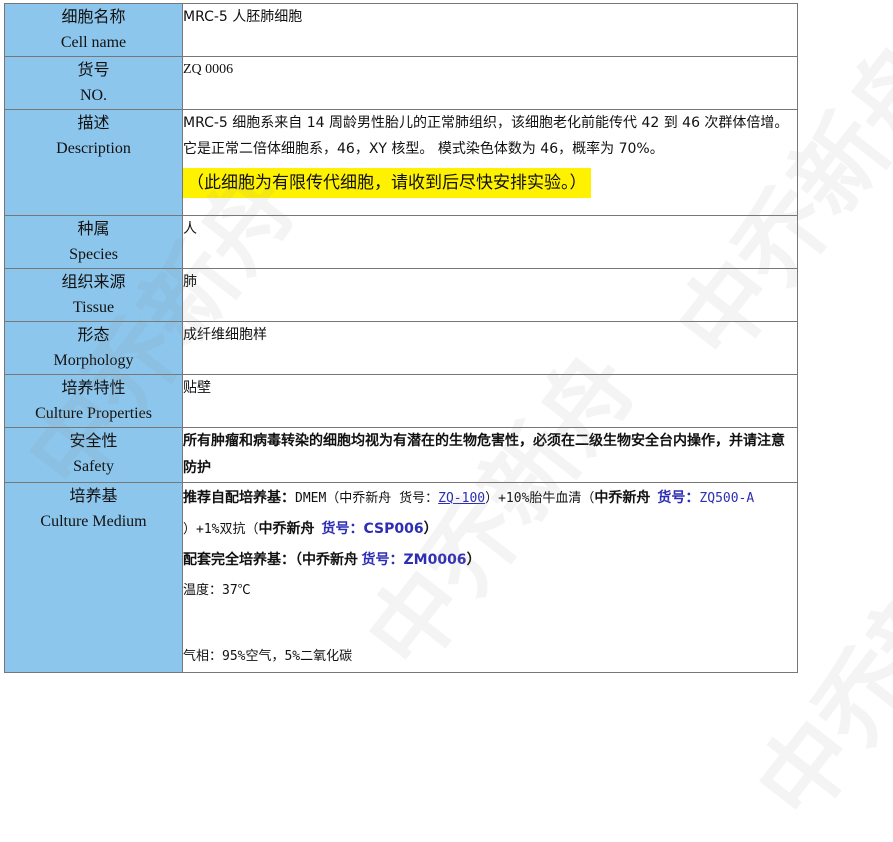 The width and height of the screenshot is (893, 842). What do you see at coordinates (243, 17) in the screenshot?
I see `value-text: MRC-5 人胚肺细胞` at bounding box center [243, 17].